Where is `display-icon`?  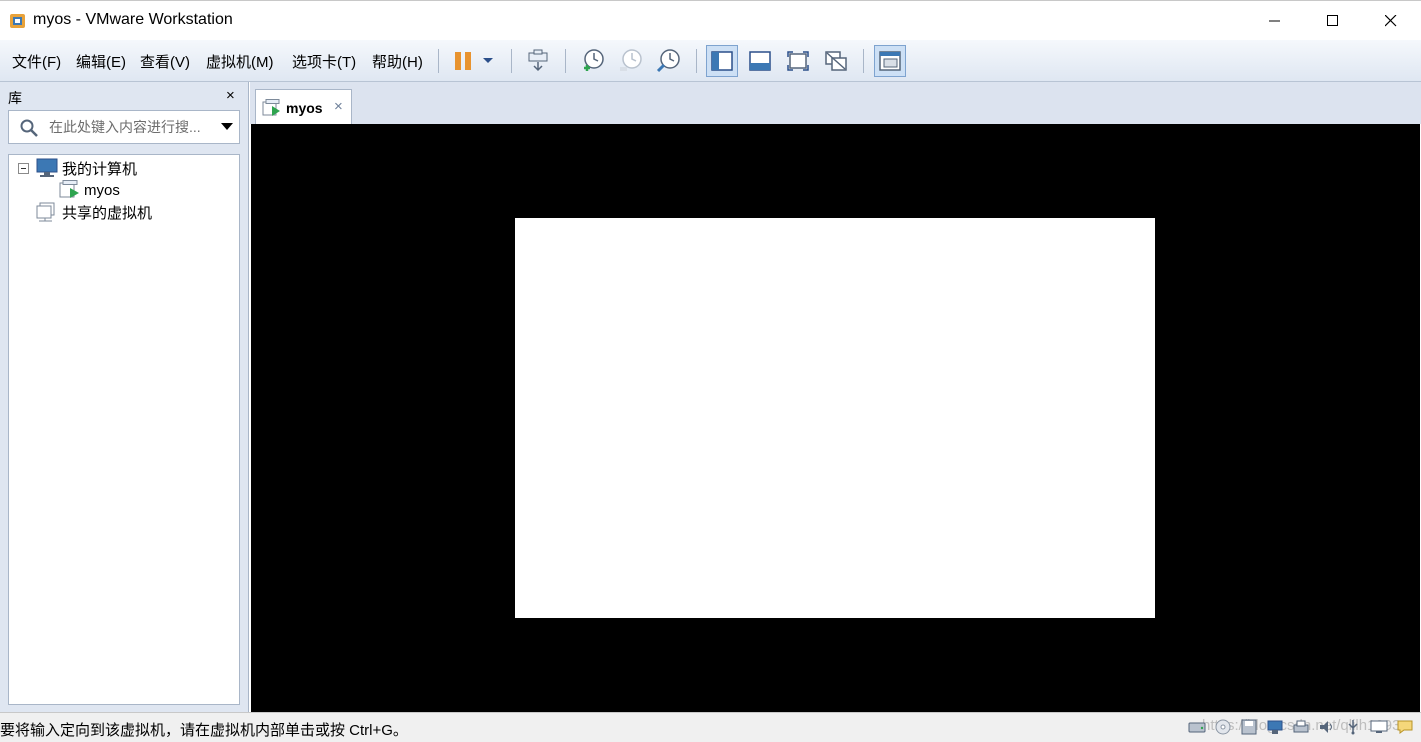 display-icon is located at coordinates (1379, 727).